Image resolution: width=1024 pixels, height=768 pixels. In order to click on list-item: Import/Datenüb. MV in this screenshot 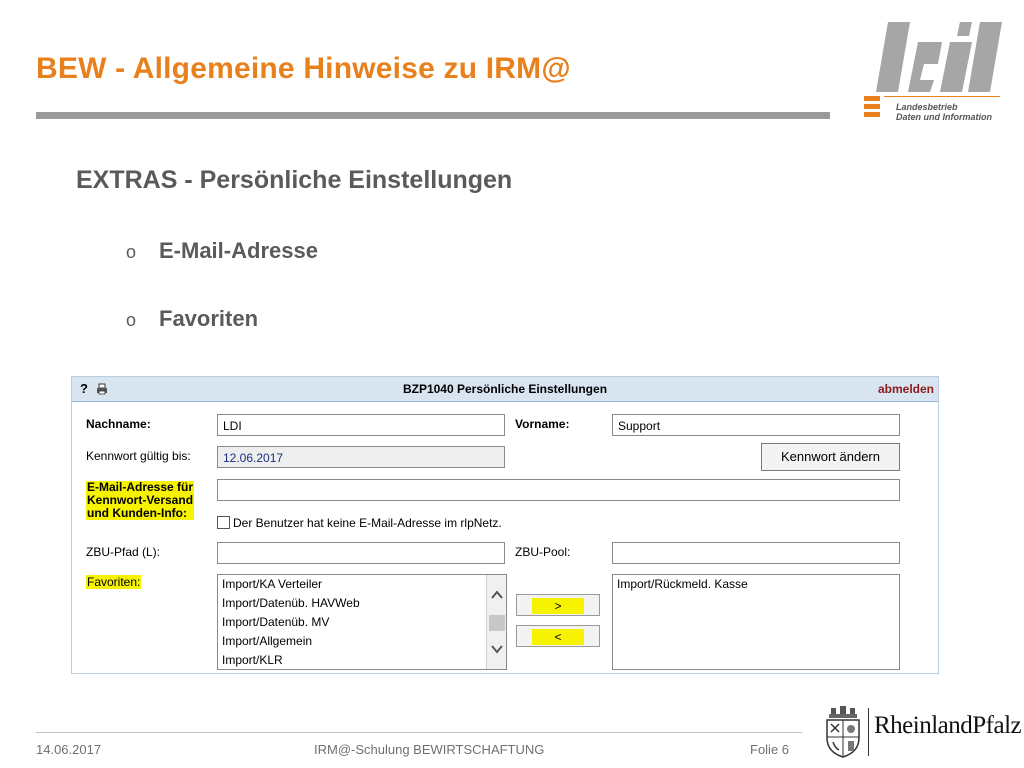, I will do `click(362, 622)`.